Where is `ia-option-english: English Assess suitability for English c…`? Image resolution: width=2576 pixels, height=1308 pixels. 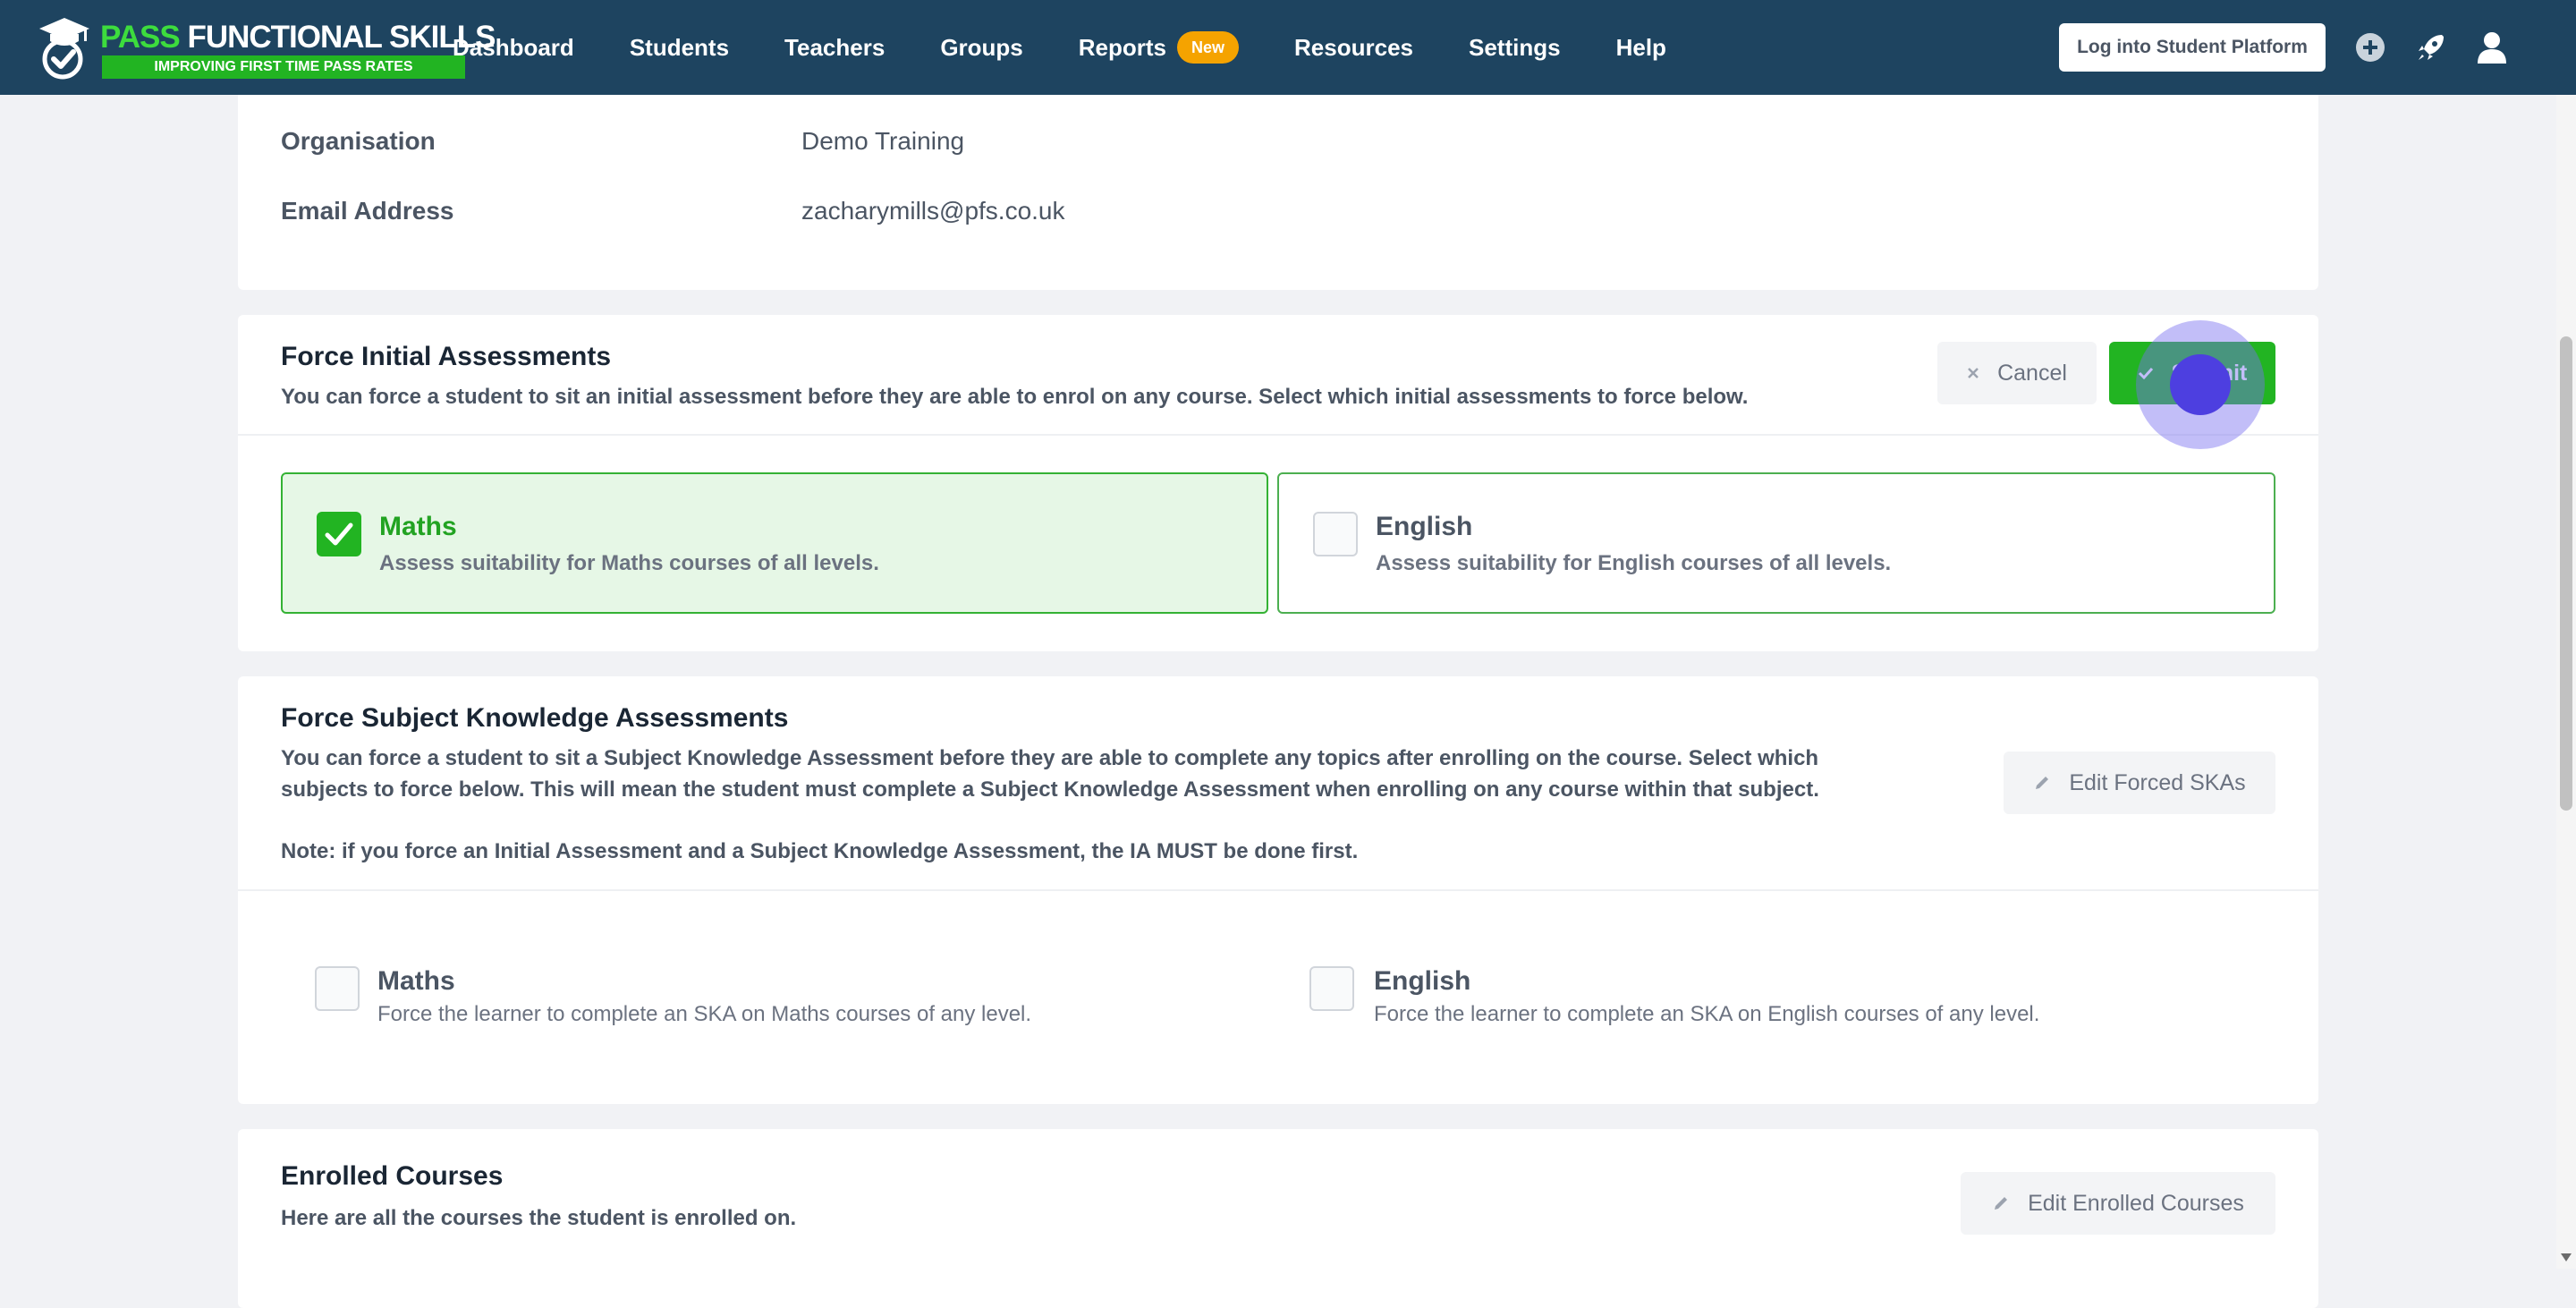 ia-option-english: English Assess suitability for English c… is located at coordinates (1776, 543).